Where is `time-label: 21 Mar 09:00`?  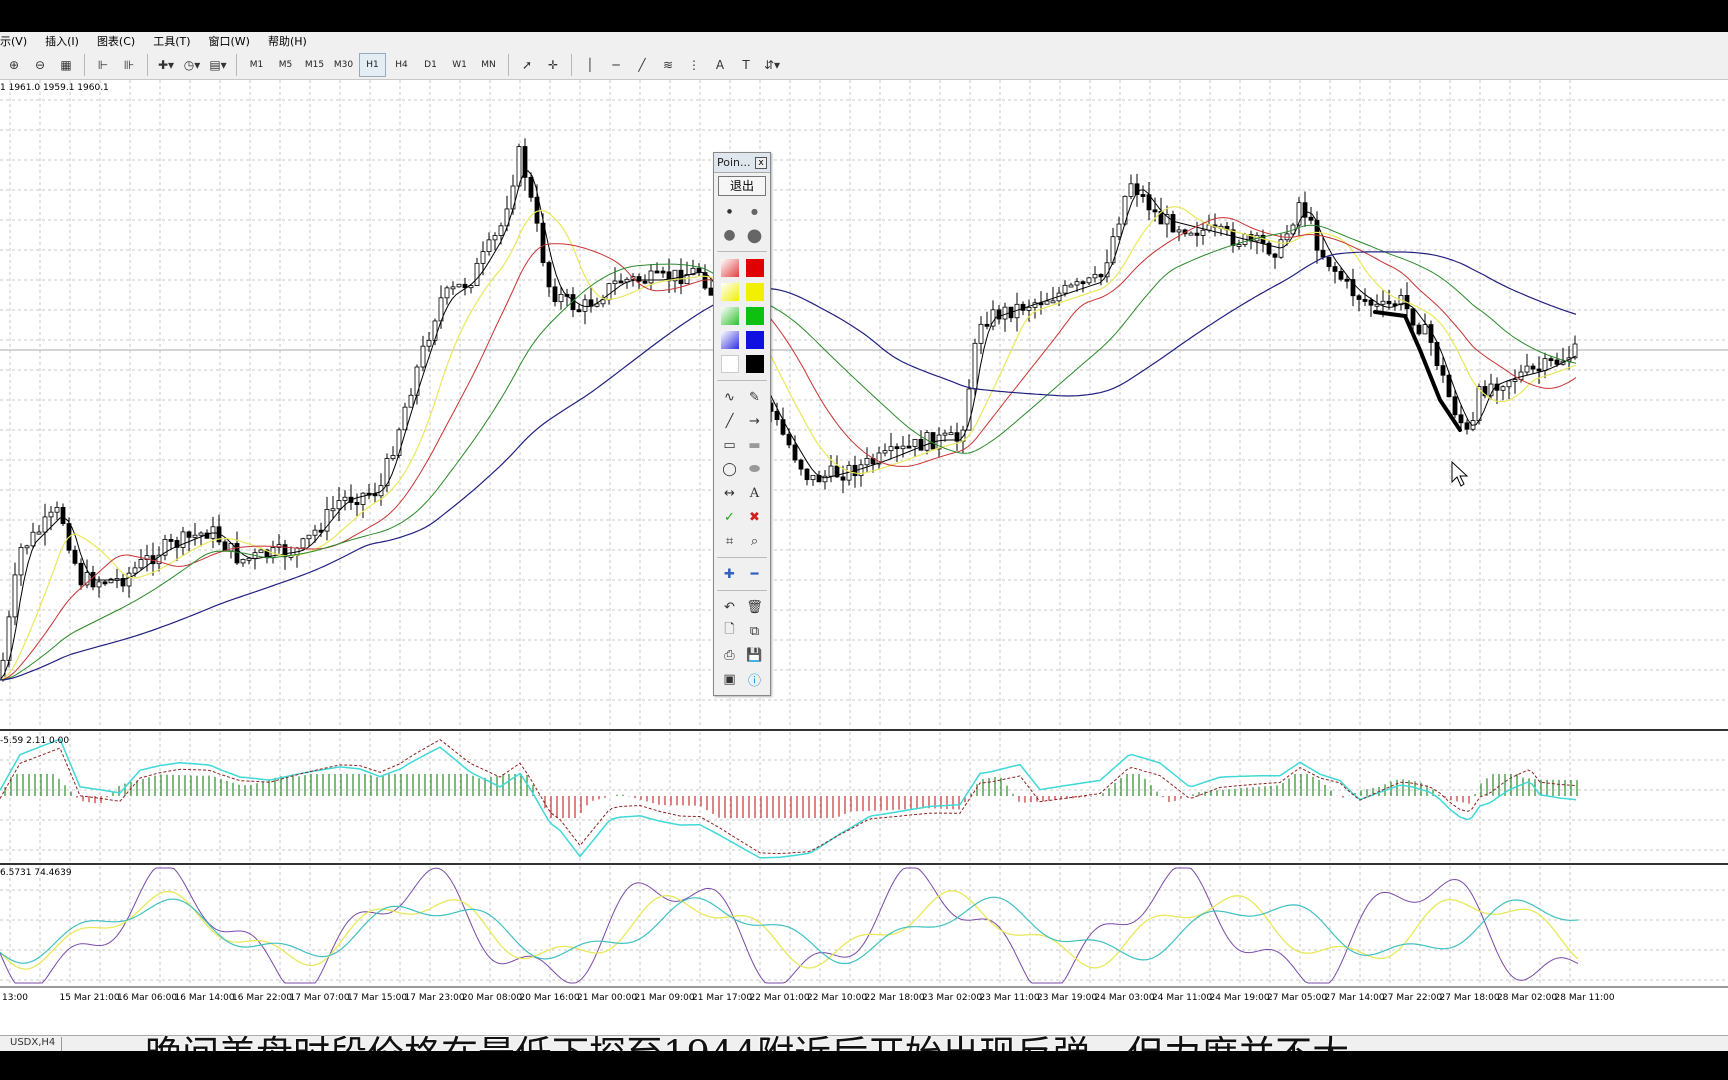
time-label: 21 Mar 09:00 is located at coordinates (665, 998).